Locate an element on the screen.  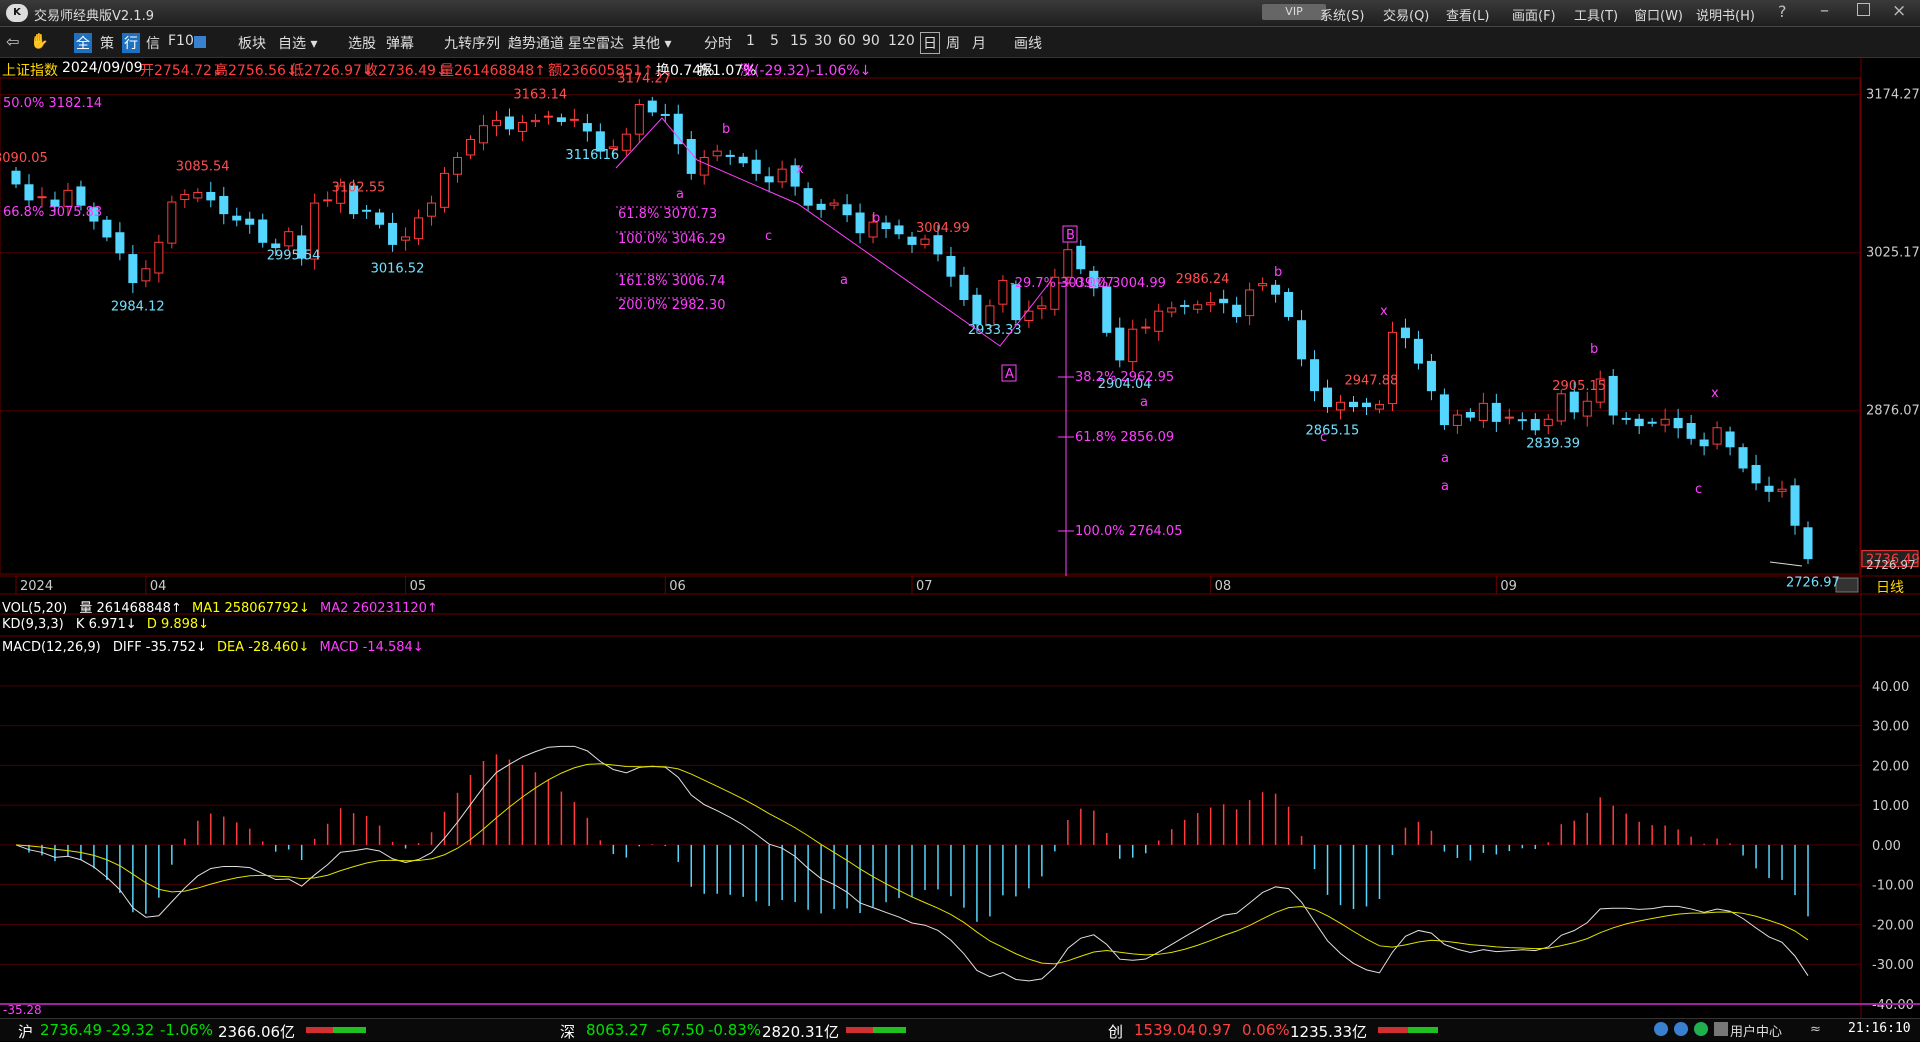
macd-y-tick-label: 10.00 is located at coordinates (1890, 806).